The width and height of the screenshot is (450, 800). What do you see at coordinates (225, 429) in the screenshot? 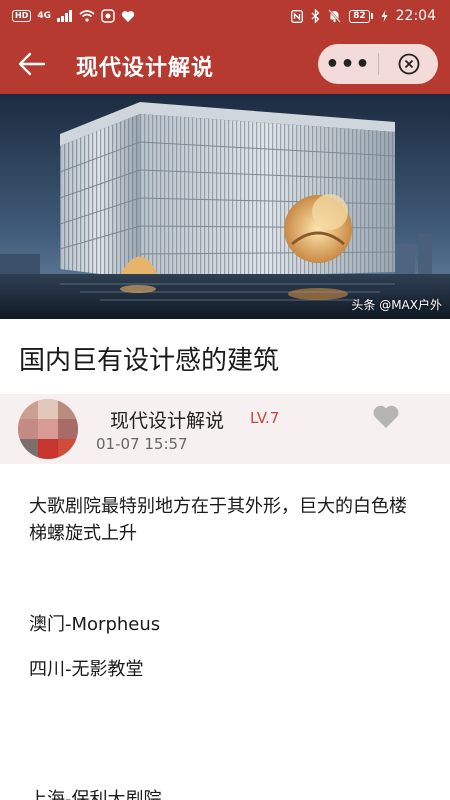
I see `author-row: 现代设计解说 LV.7 01-07 15:57` at bounding box center [225, 429].